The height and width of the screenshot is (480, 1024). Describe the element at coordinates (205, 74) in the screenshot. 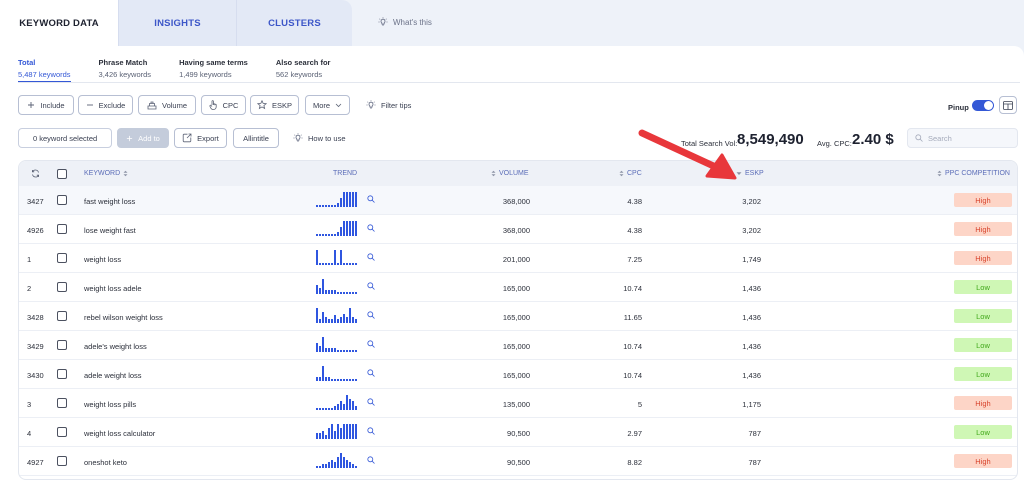

I see `subtab-count: 1,499 keywords` at that location.